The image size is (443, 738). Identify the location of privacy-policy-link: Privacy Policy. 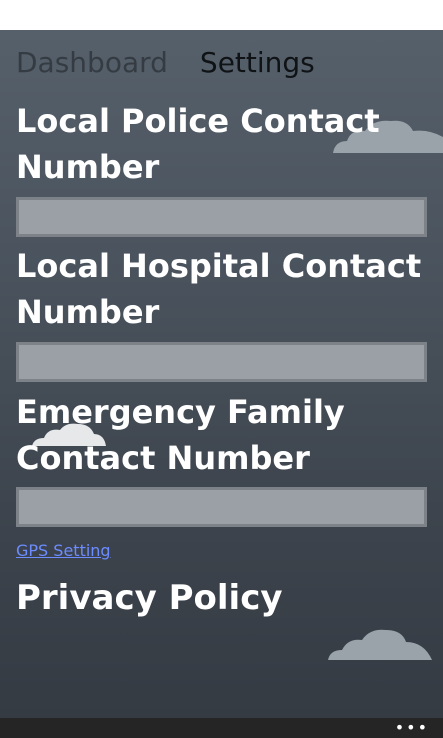
(149, 598).